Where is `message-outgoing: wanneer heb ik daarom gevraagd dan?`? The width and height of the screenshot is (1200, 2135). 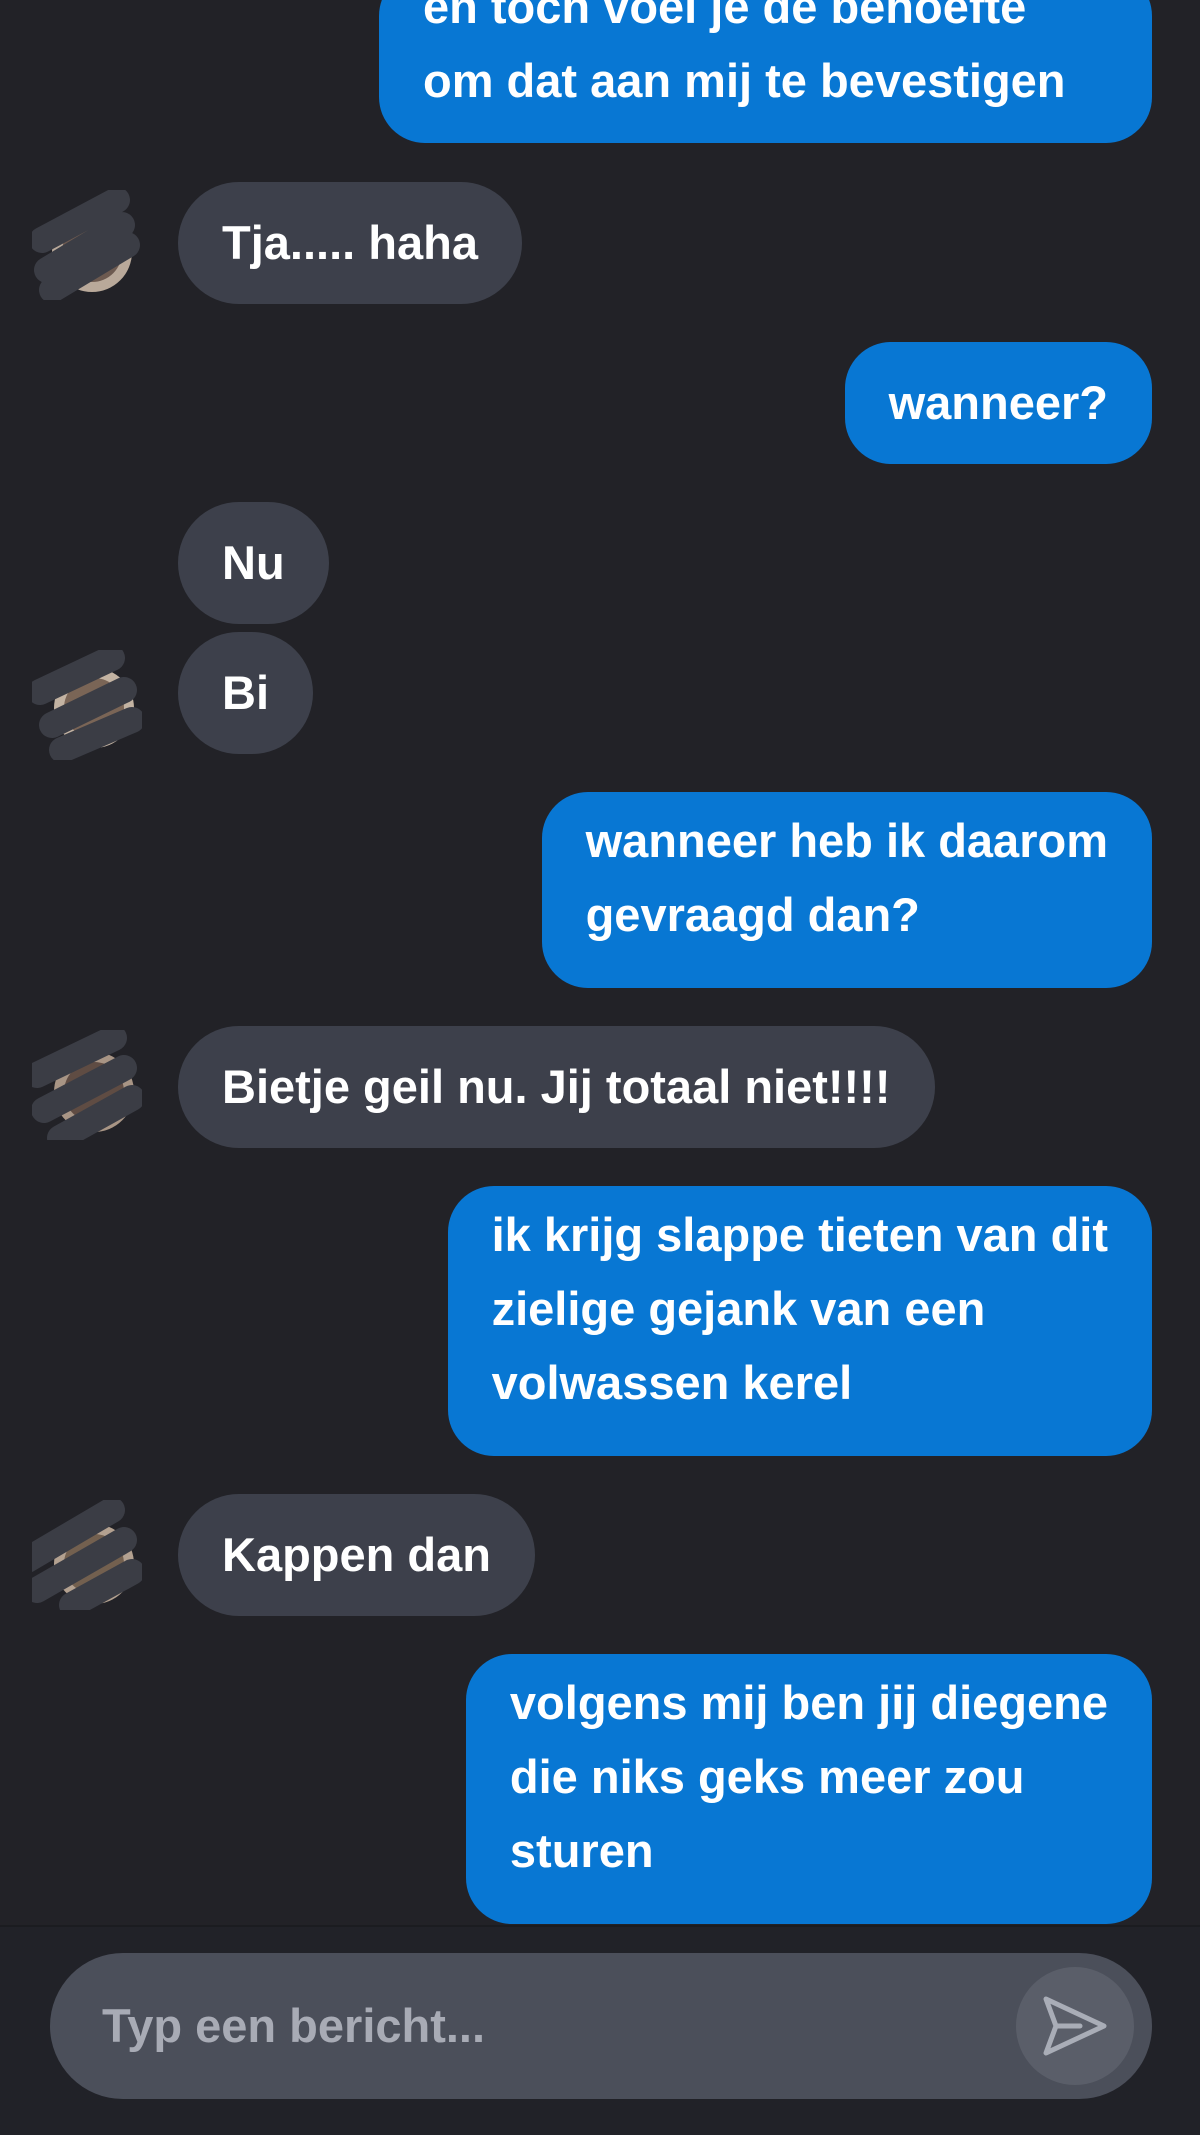 message-outgoing: wanneer heb ik daarom gevraagd dan? is located at coordinates (846, 890).